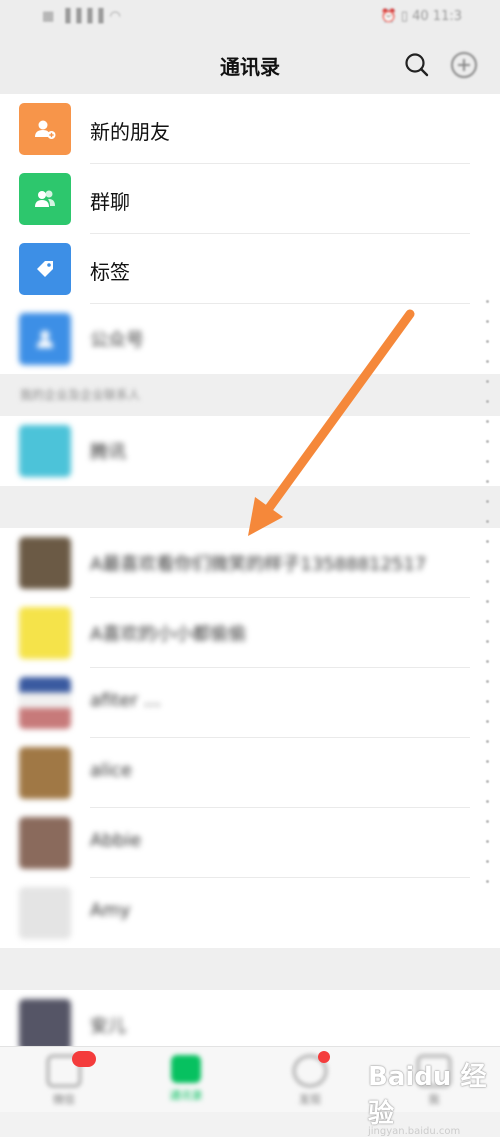 The image size is (500, 1137). What do you see at coordinates (117, 340) in the screenshot?
I see `menu-label: 公众号` at bounding box center [117, 340].